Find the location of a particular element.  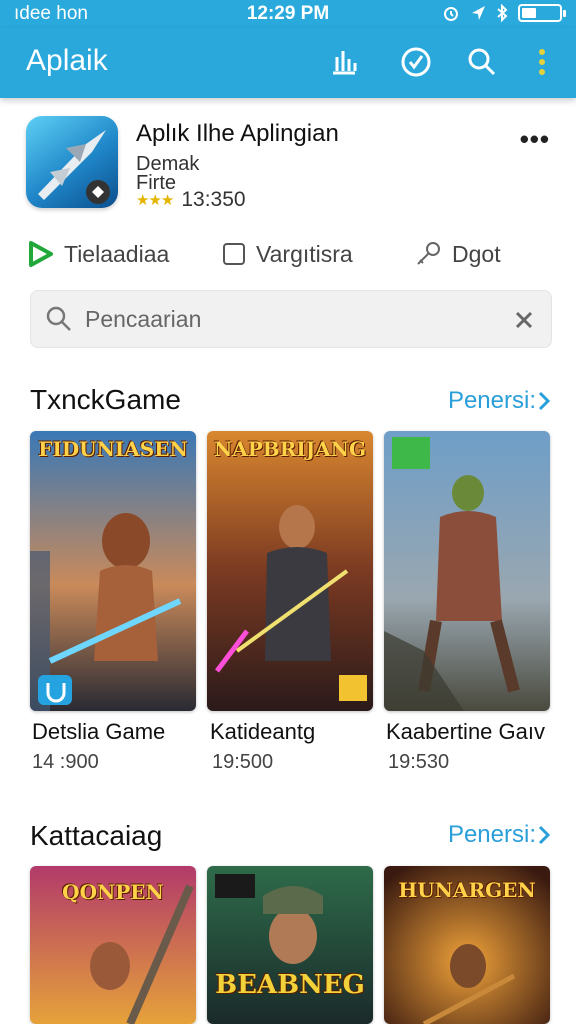

game-art-title: QONPEN is located at coordinates (113, 892).